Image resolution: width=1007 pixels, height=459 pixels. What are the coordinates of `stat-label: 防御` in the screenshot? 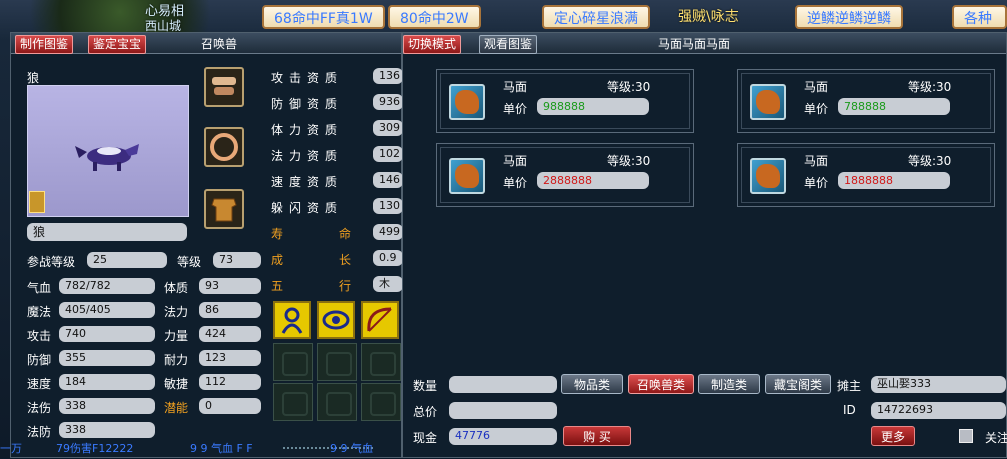 It's located at (39, 360).